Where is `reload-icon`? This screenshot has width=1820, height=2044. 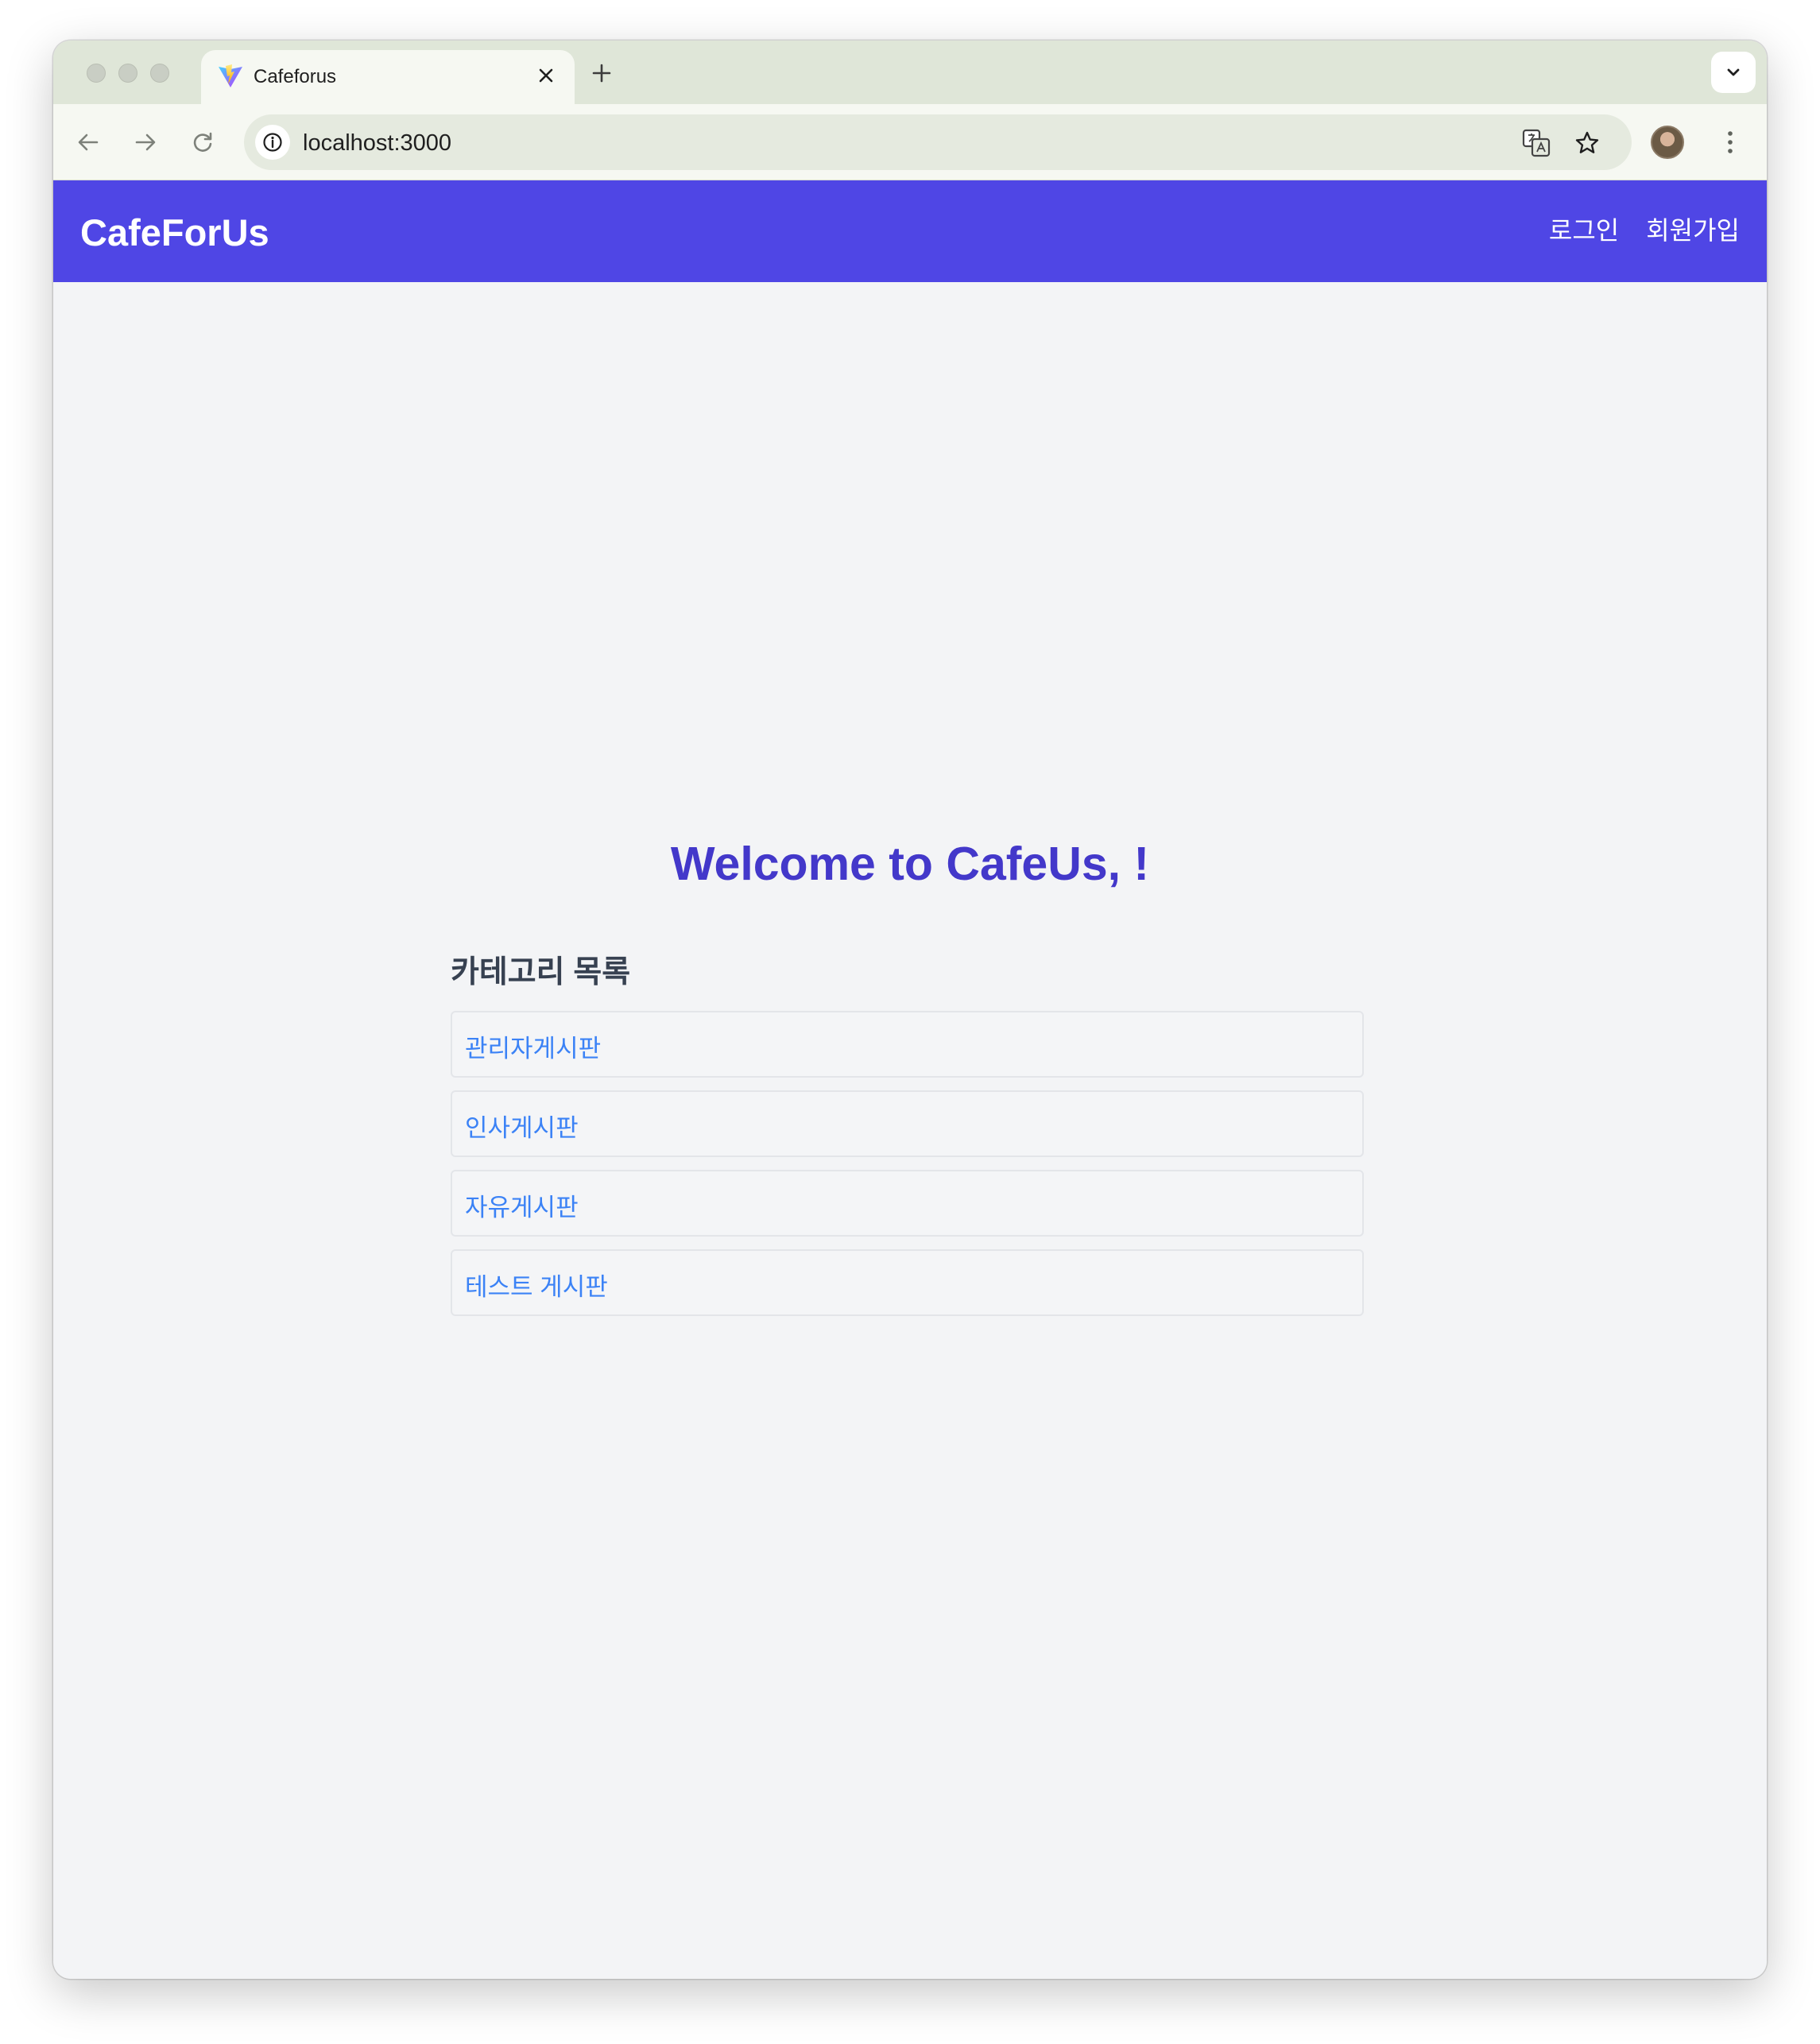 reload-icon is located at coordinates (203, 142).